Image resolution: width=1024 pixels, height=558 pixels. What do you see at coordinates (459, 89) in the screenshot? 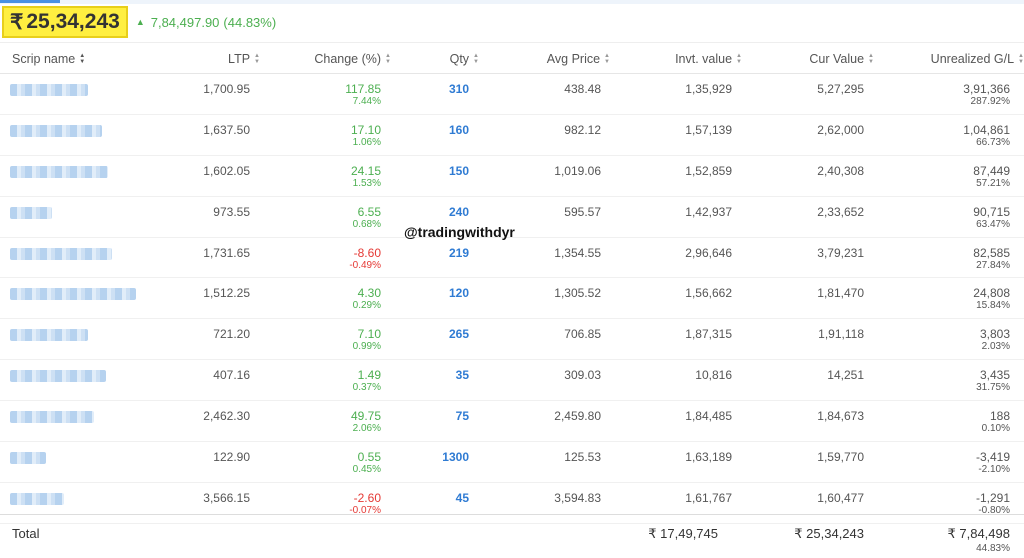
I see `qty-cell: 310` at bounding box center [459, 89].